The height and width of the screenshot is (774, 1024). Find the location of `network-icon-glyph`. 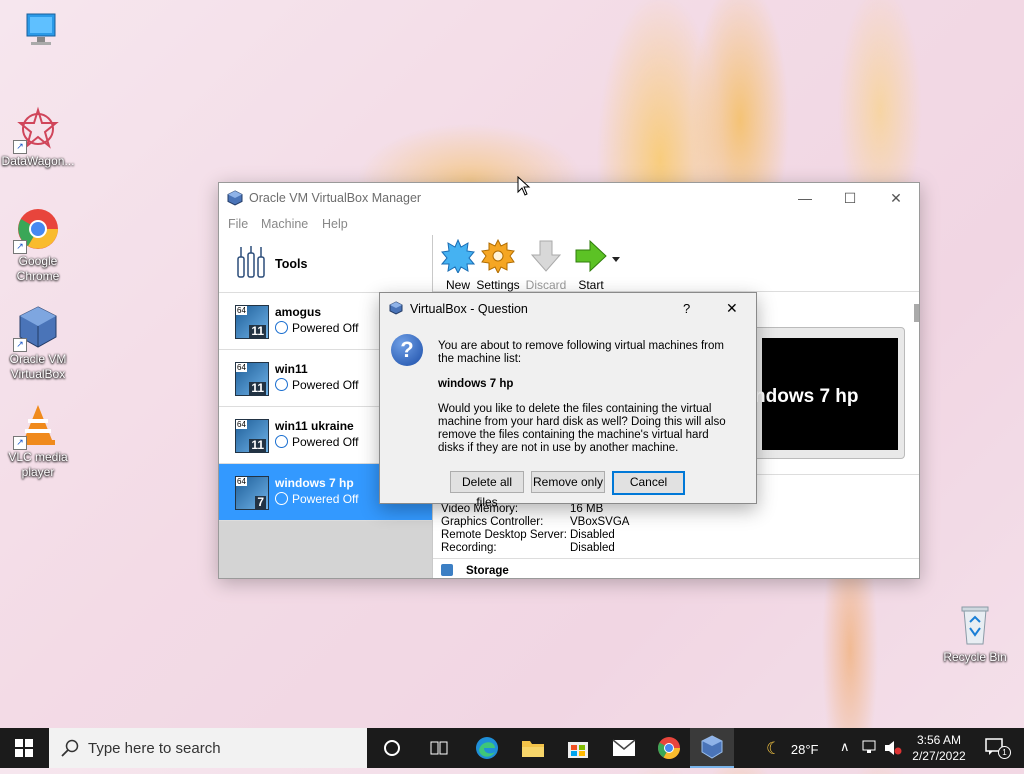

network-icon-glyph is located at coordinates (869, 746).